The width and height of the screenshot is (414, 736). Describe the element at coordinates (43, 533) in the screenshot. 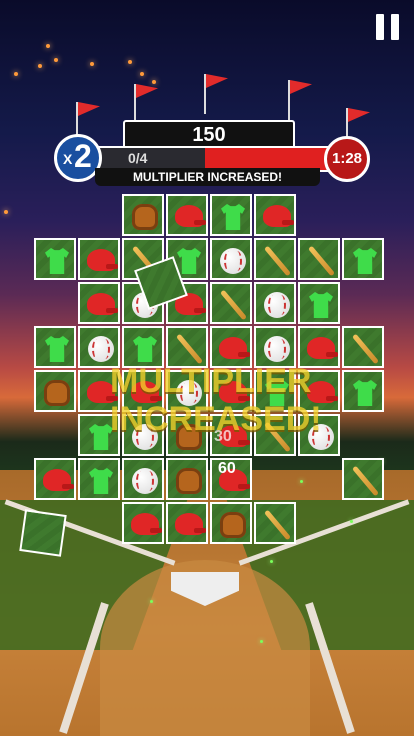

I see `flying-tile` at that location.